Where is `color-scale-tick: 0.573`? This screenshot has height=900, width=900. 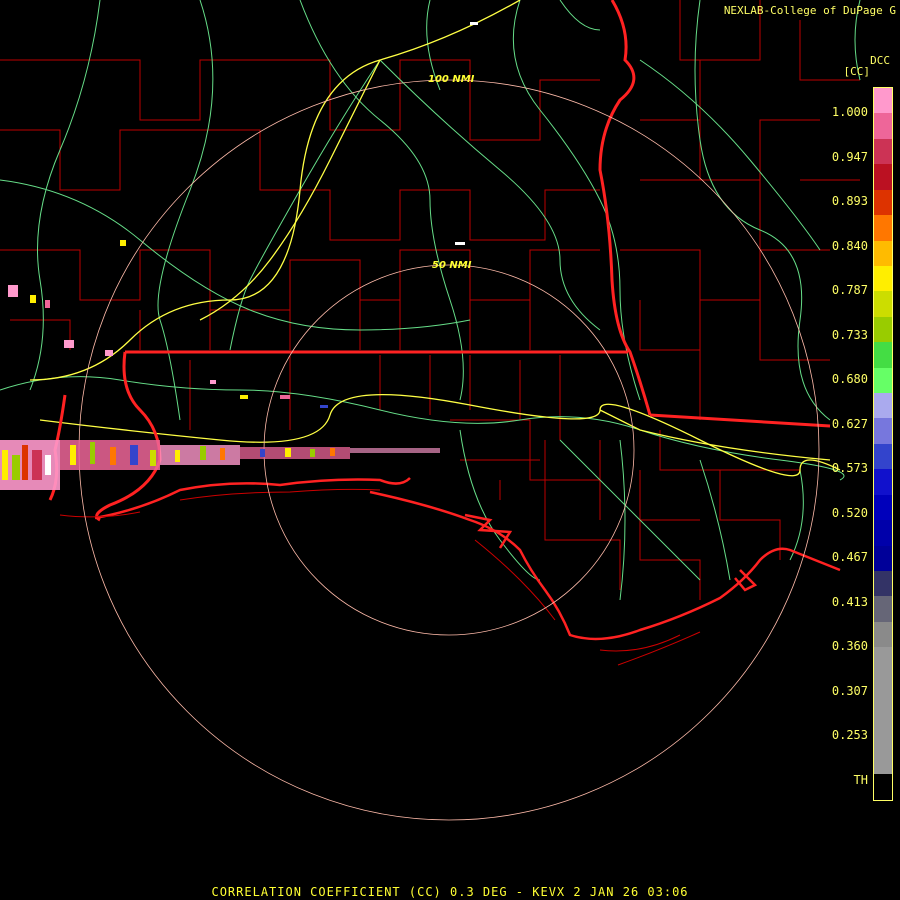
color-scale-tick: 0.573 is located at coordinates (849, 468).